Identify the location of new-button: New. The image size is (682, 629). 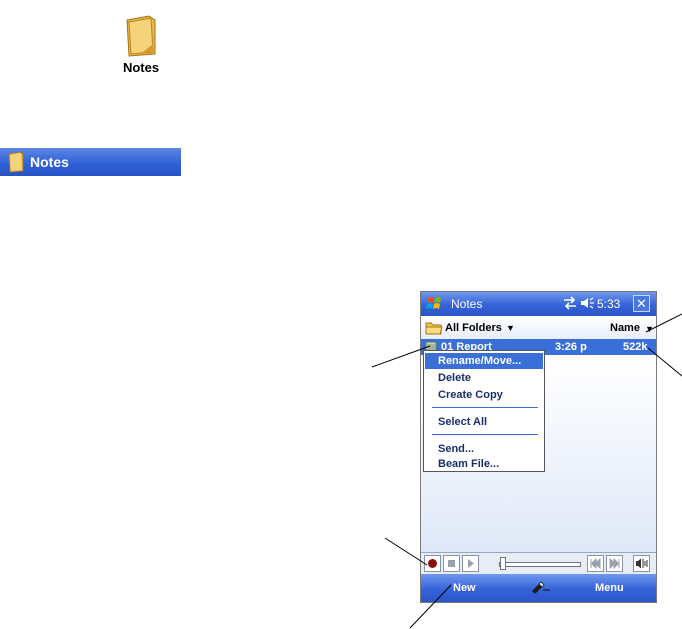
(464, 588).